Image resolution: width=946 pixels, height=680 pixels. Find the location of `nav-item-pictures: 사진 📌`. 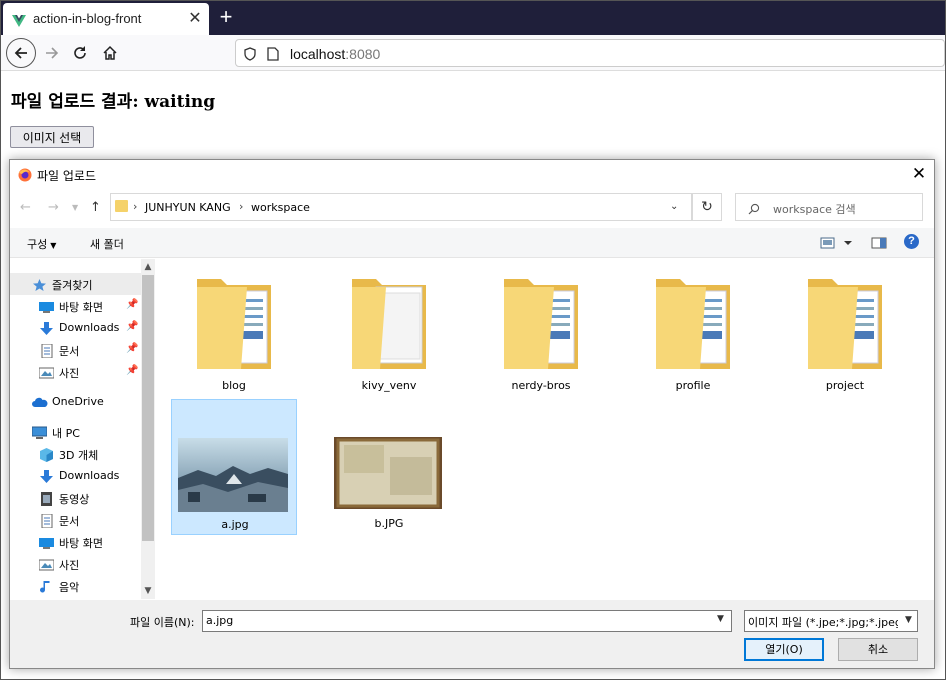

nav-item-pictures: 사진 📌 is located at coordinates (75, 372).